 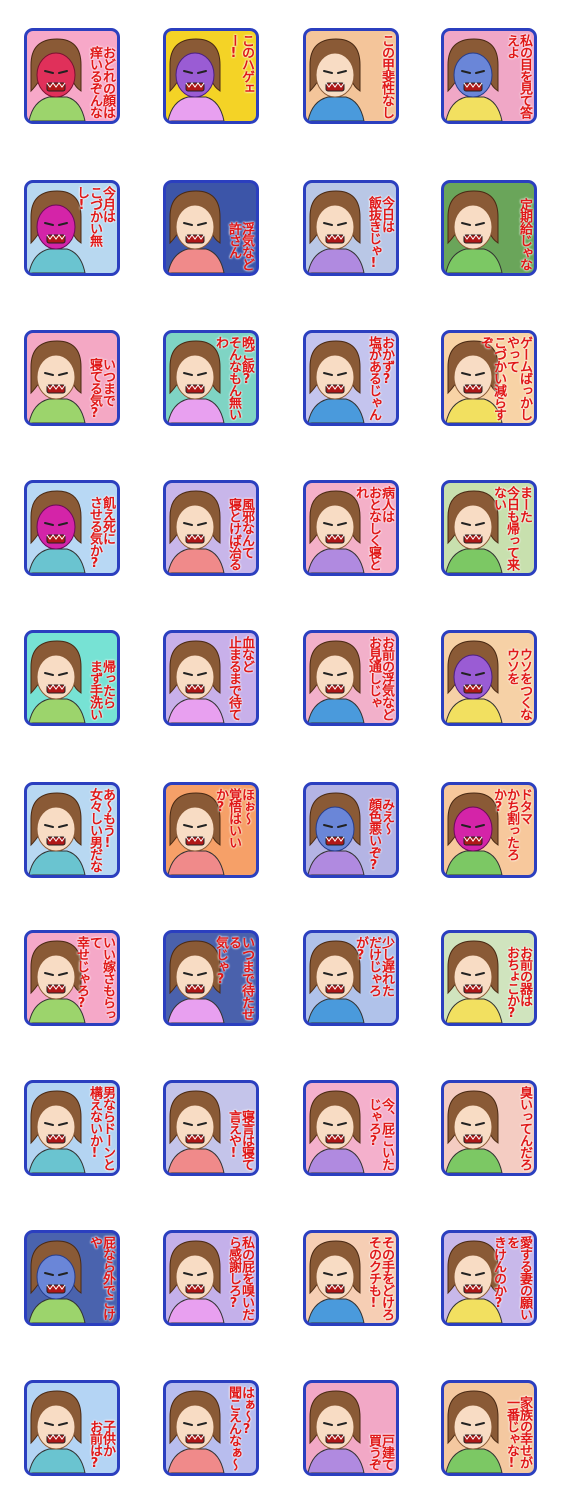 I want to click on sticker-caption: お前の浮気など お見通しじゃ, so click(x=380, y=678).